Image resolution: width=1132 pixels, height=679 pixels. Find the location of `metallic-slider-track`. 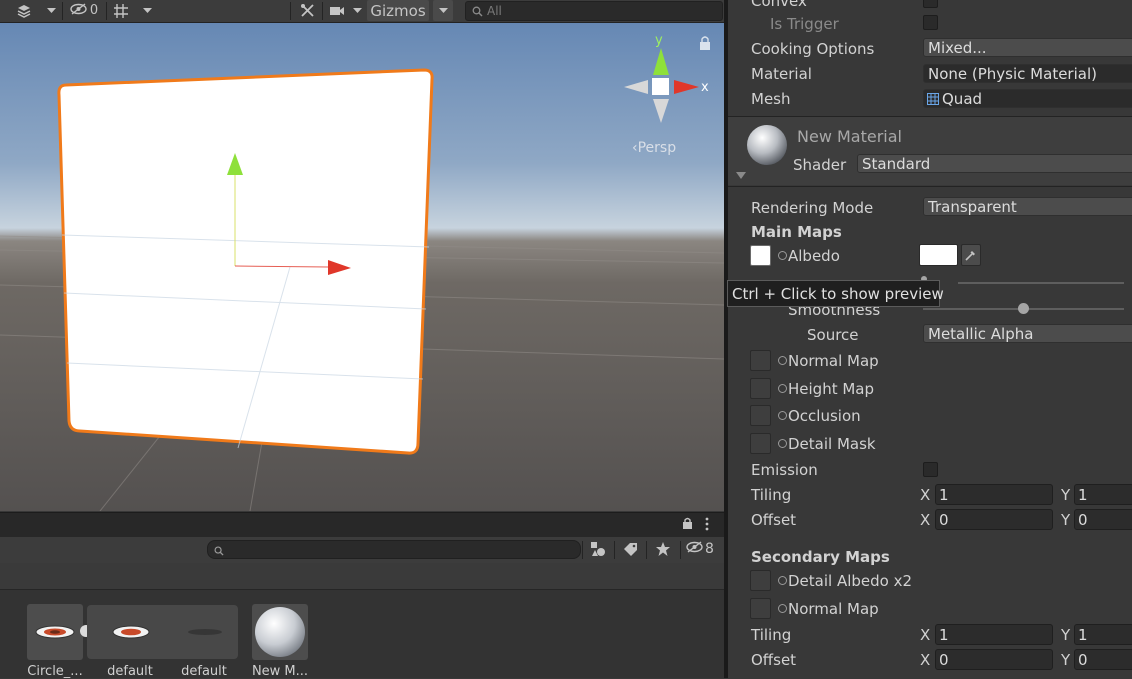

metallic-slider-track is located at coordinates (1041, 283).